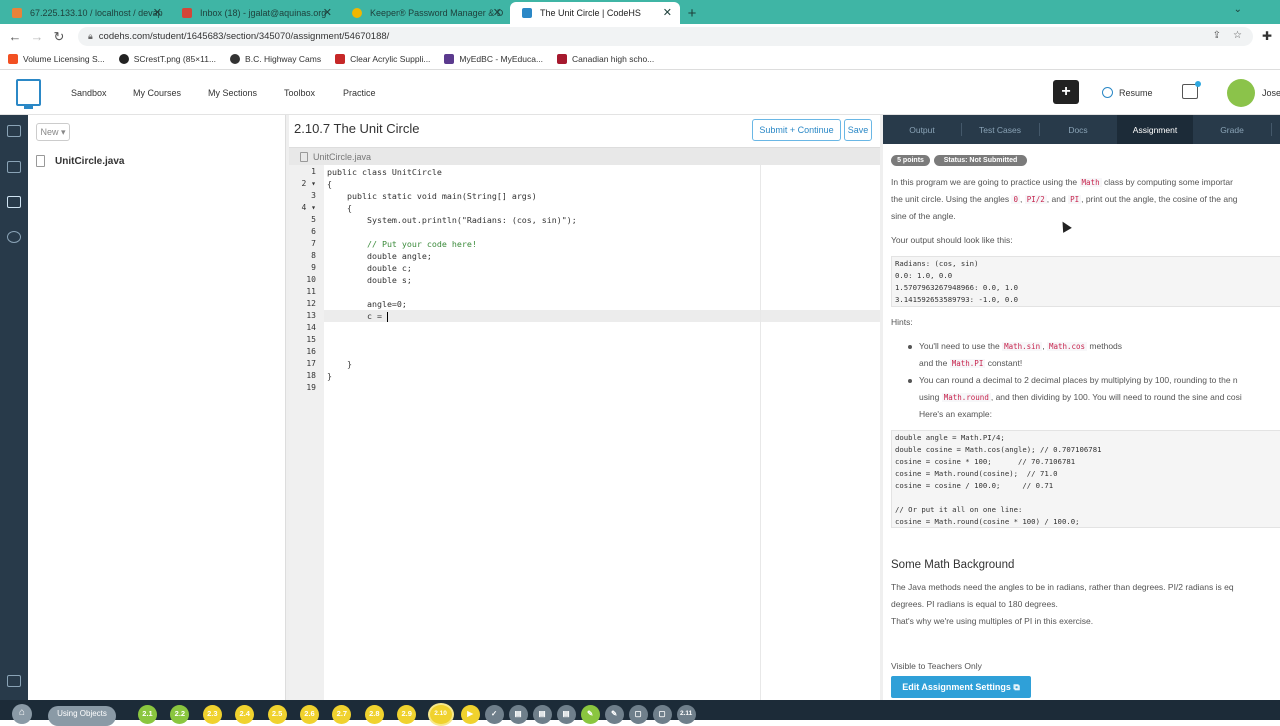 The height and width of the screenshot is (726, 1280). What do you see at coordinates (13, 59) in the screenshot?
I see `microsoft-icon` at bounding box center [13, 59].